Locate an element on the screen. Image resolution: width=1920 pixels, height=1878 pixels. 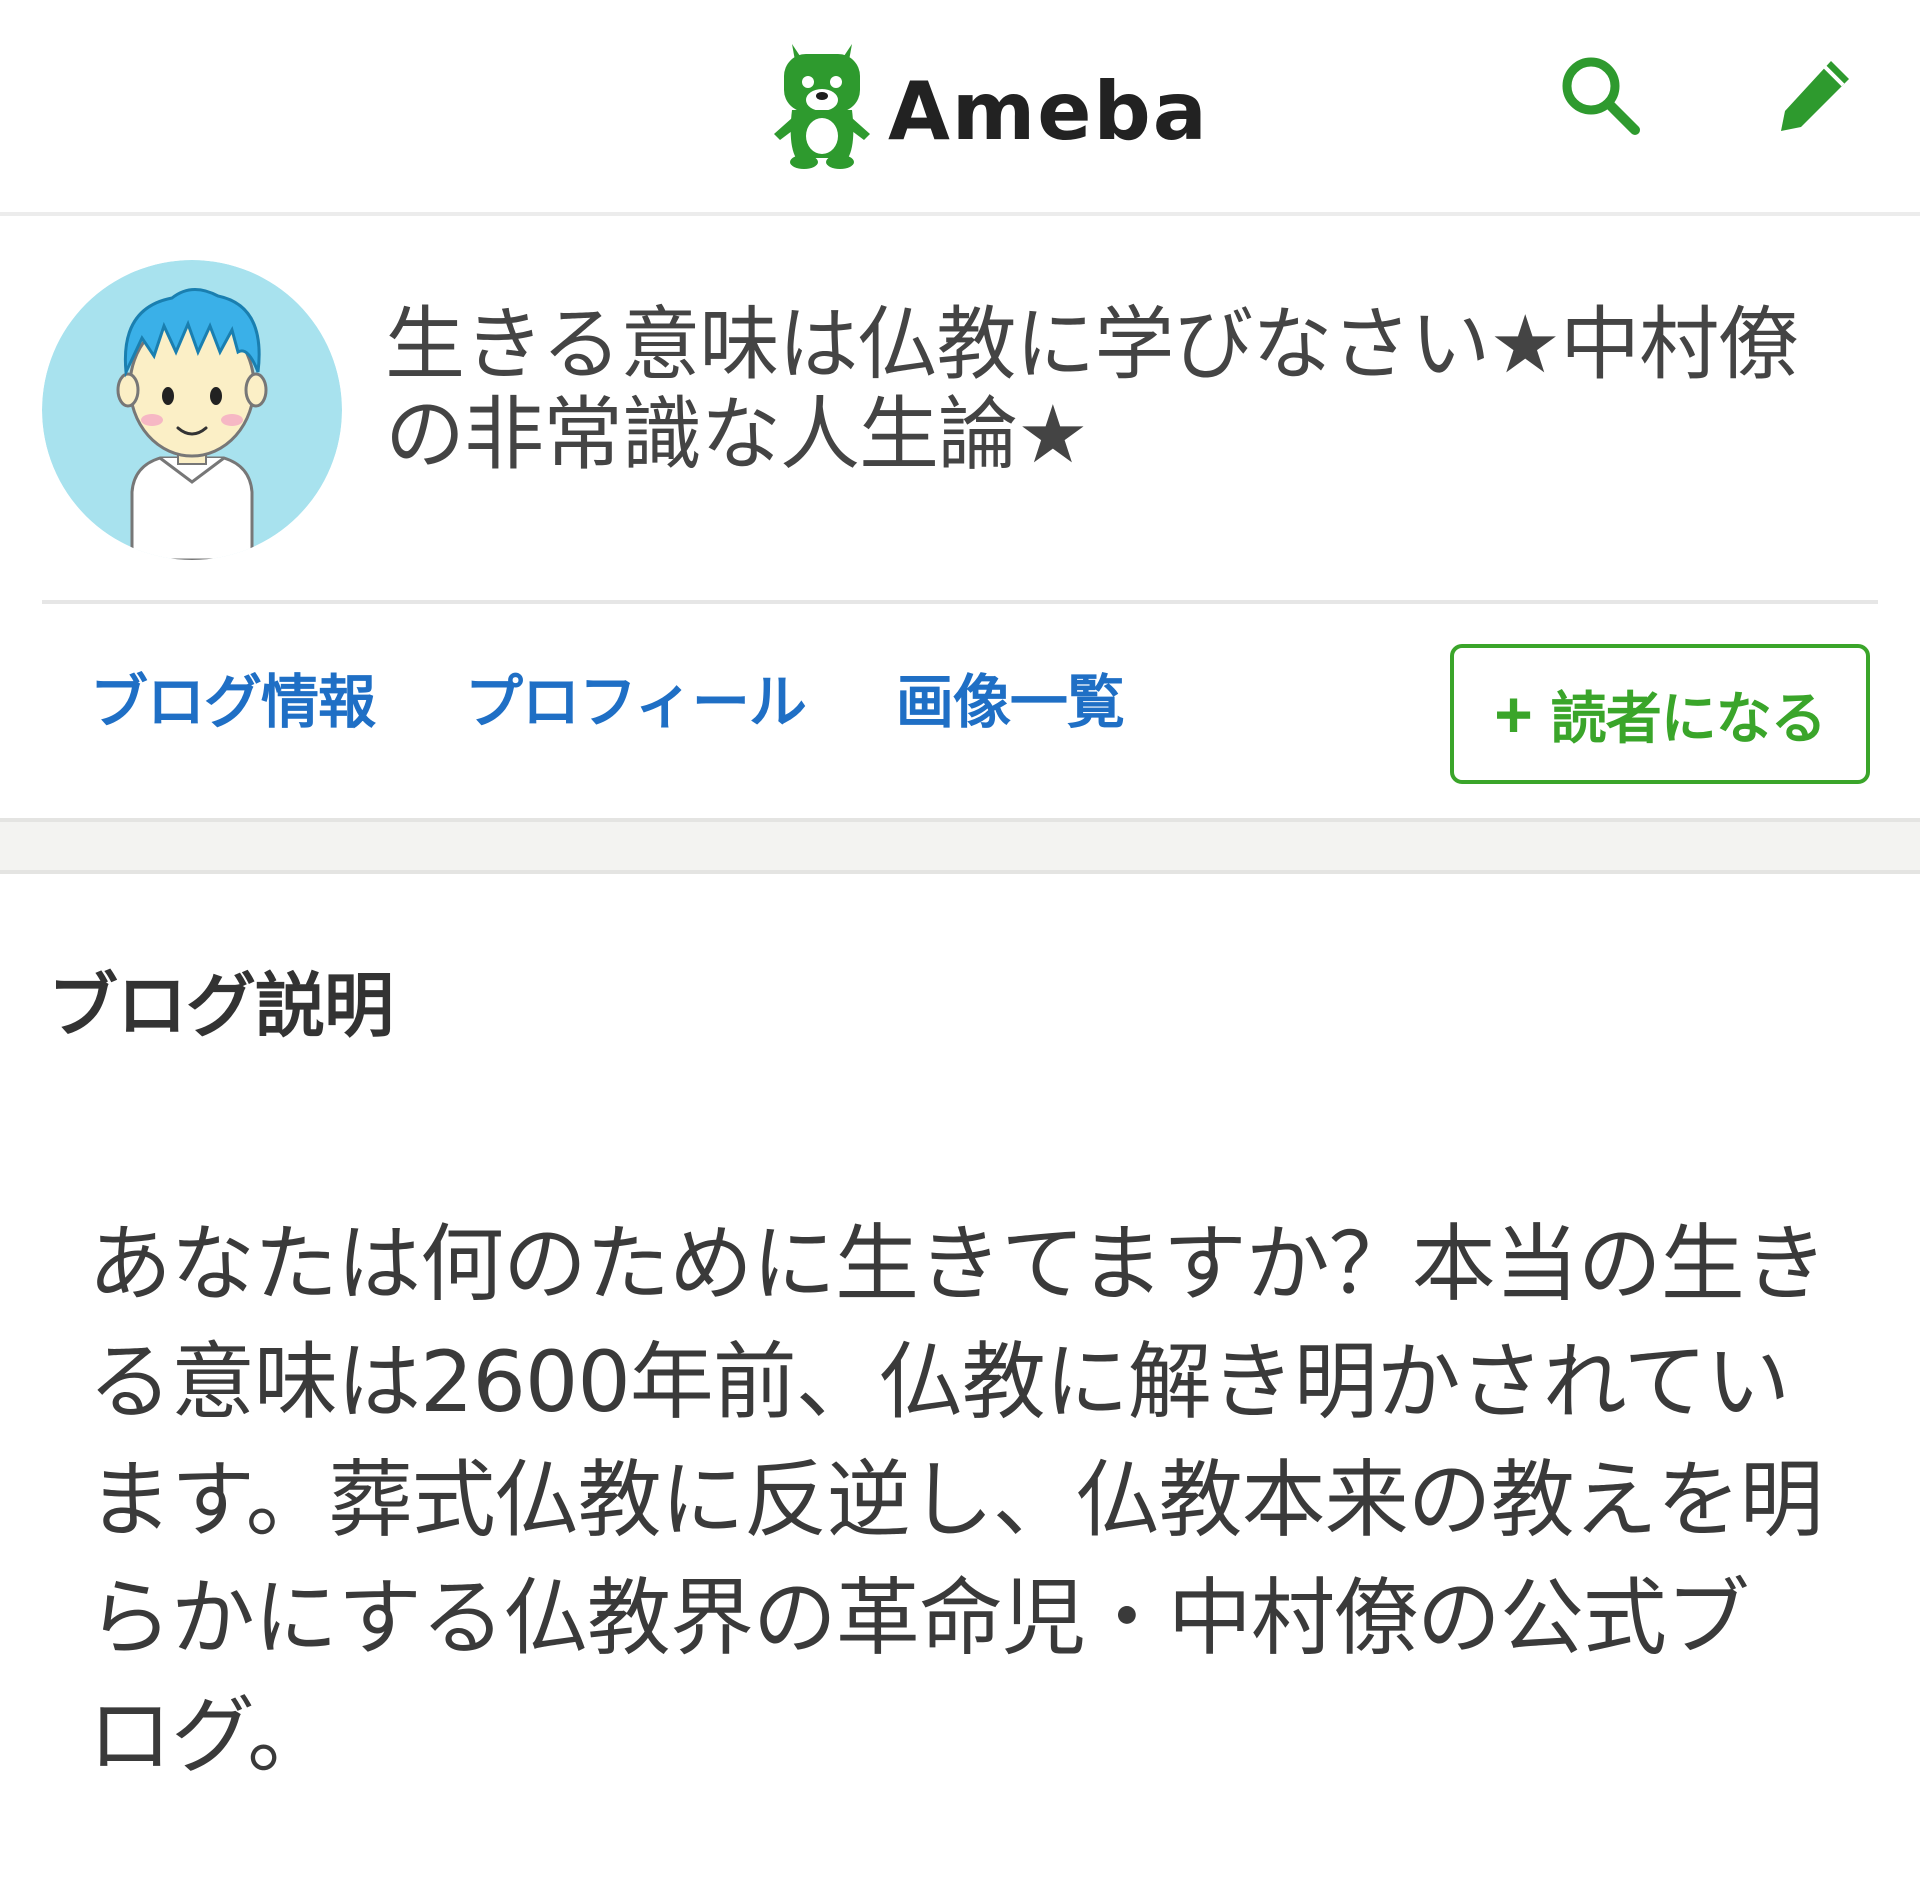
section-separator is located at coordinates (960, 846).